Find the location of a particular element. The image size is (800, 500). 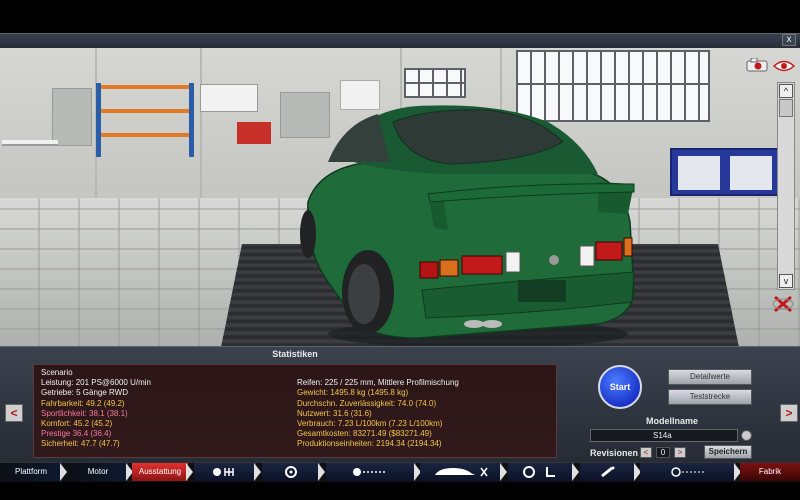

stat-row: Prestige 36.4 (36.4) is located at coordinates (76, 434).